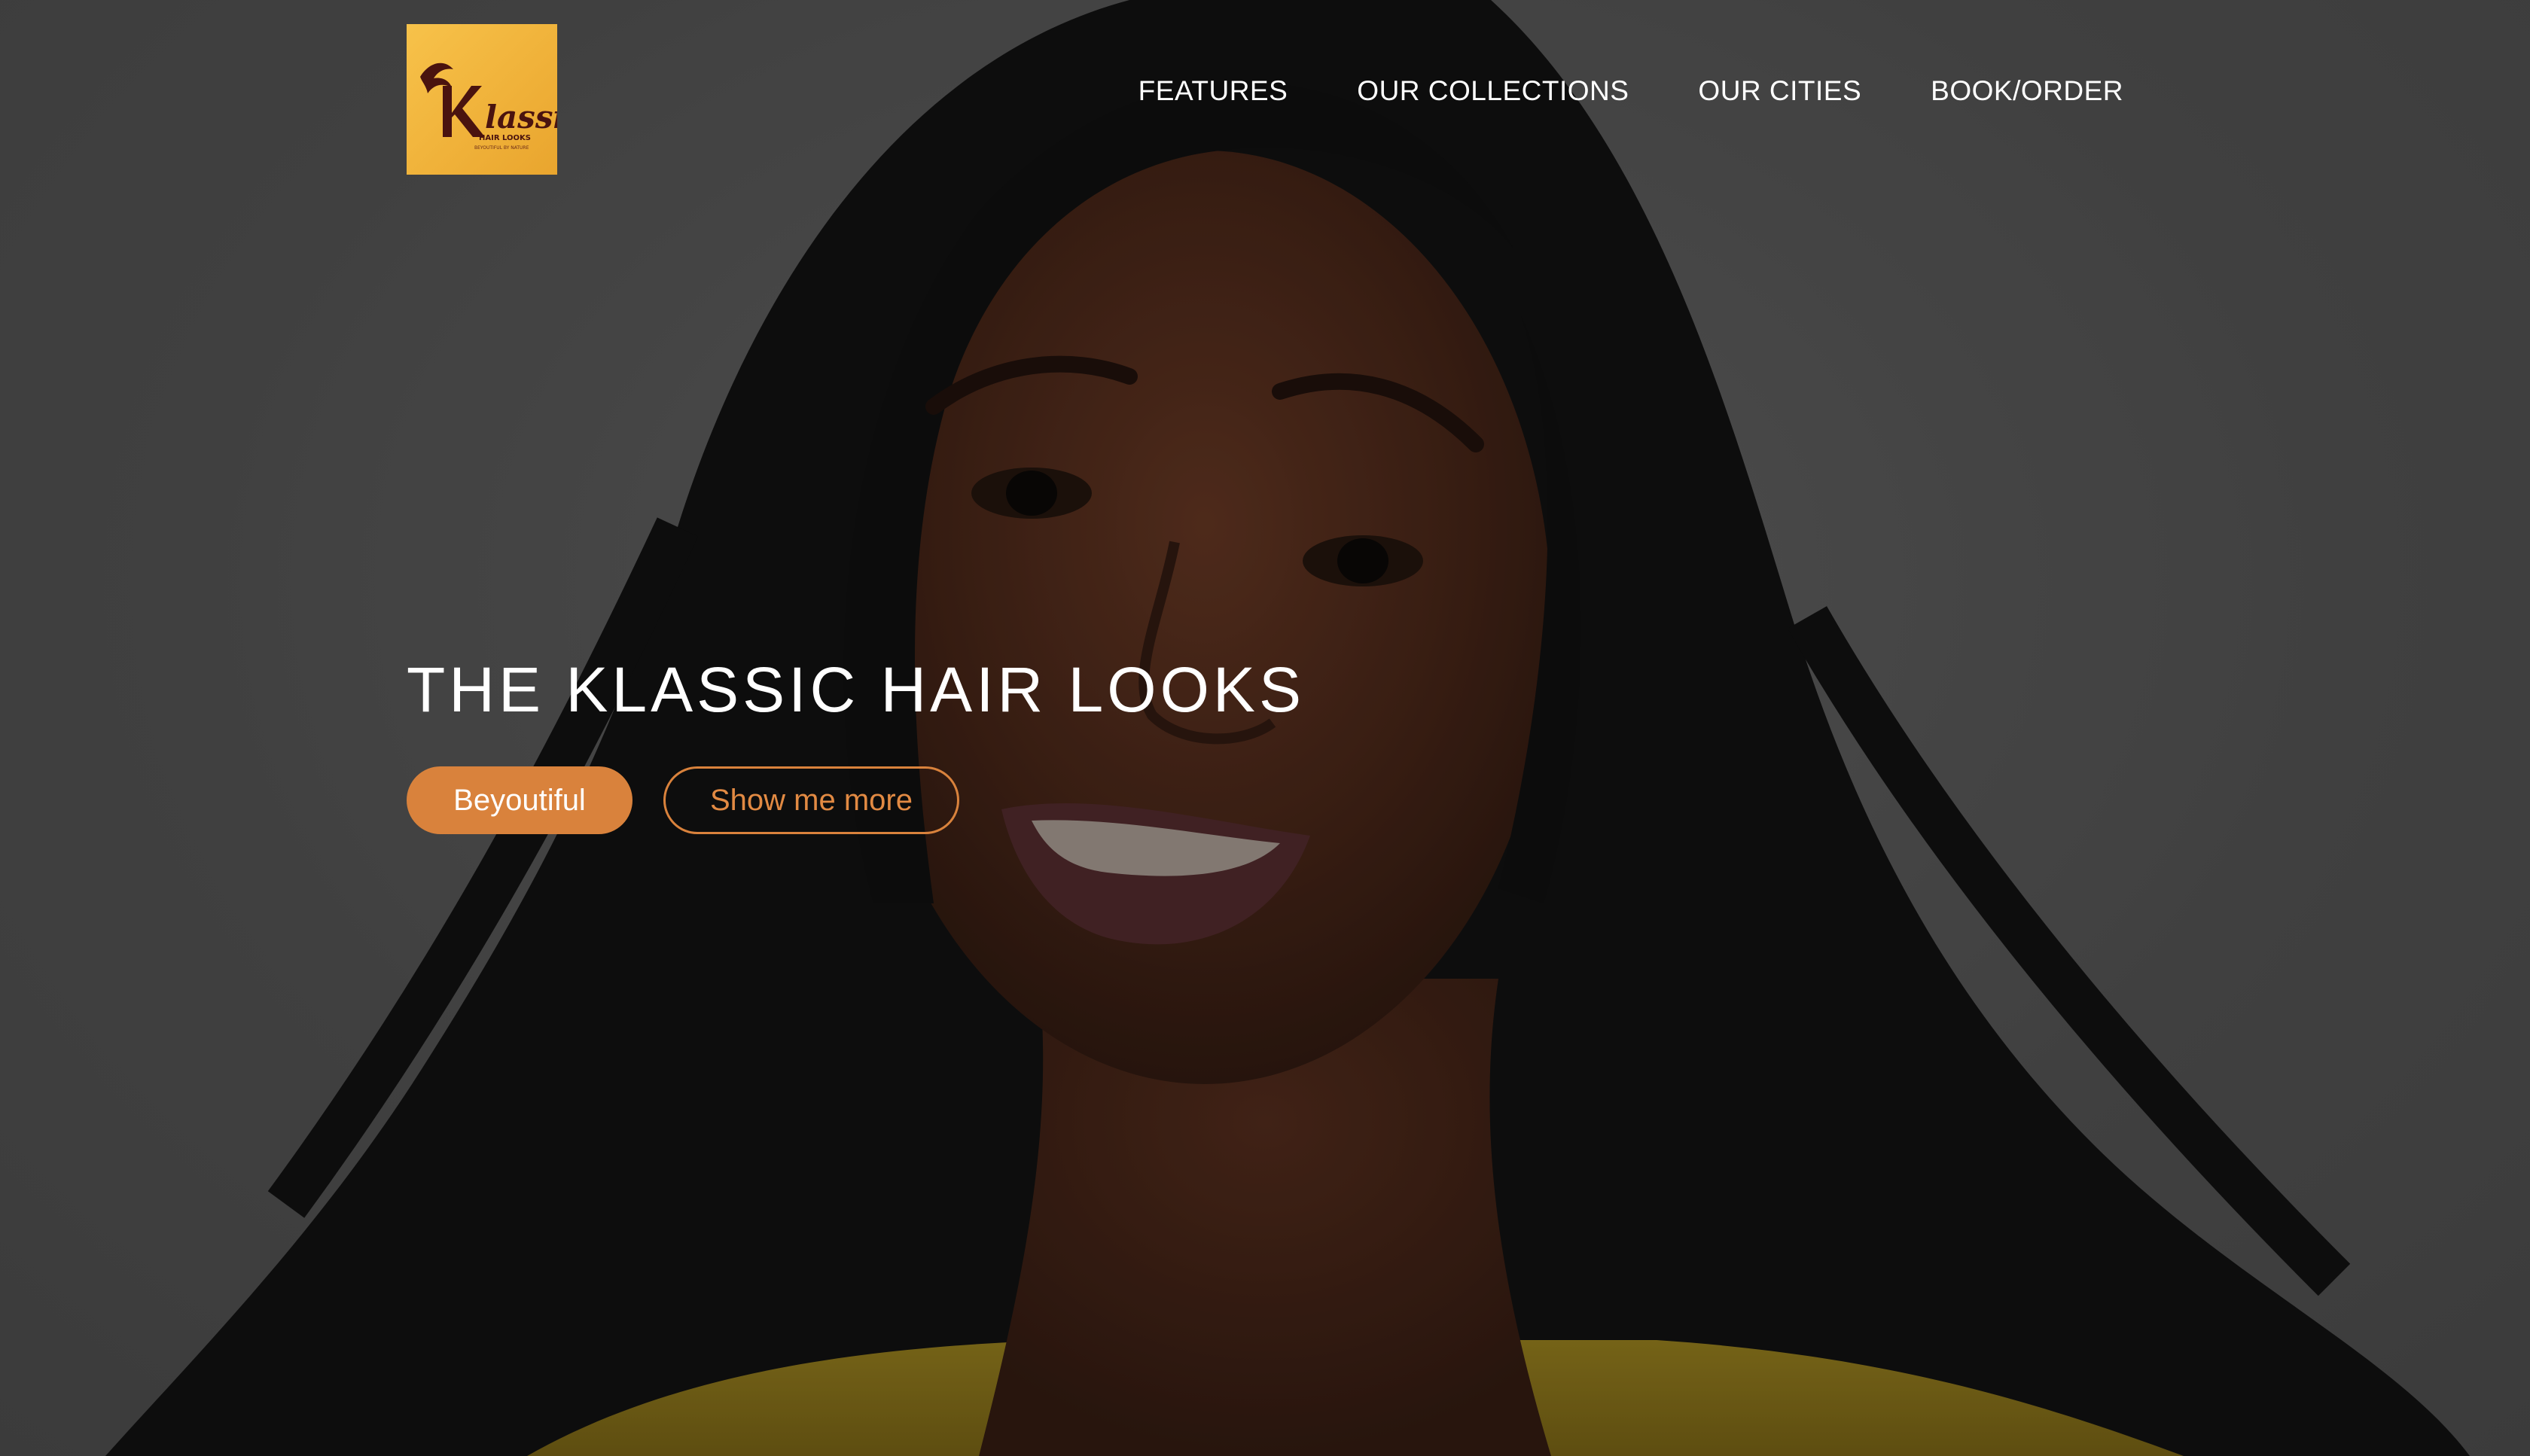 The image size is (2530, 1456). What do you see at coordinates (502, 148) in the screenshot?
I see `logo-tagline: BEYOUTIFUL BY NATURE` at bounding box center [502, 148].